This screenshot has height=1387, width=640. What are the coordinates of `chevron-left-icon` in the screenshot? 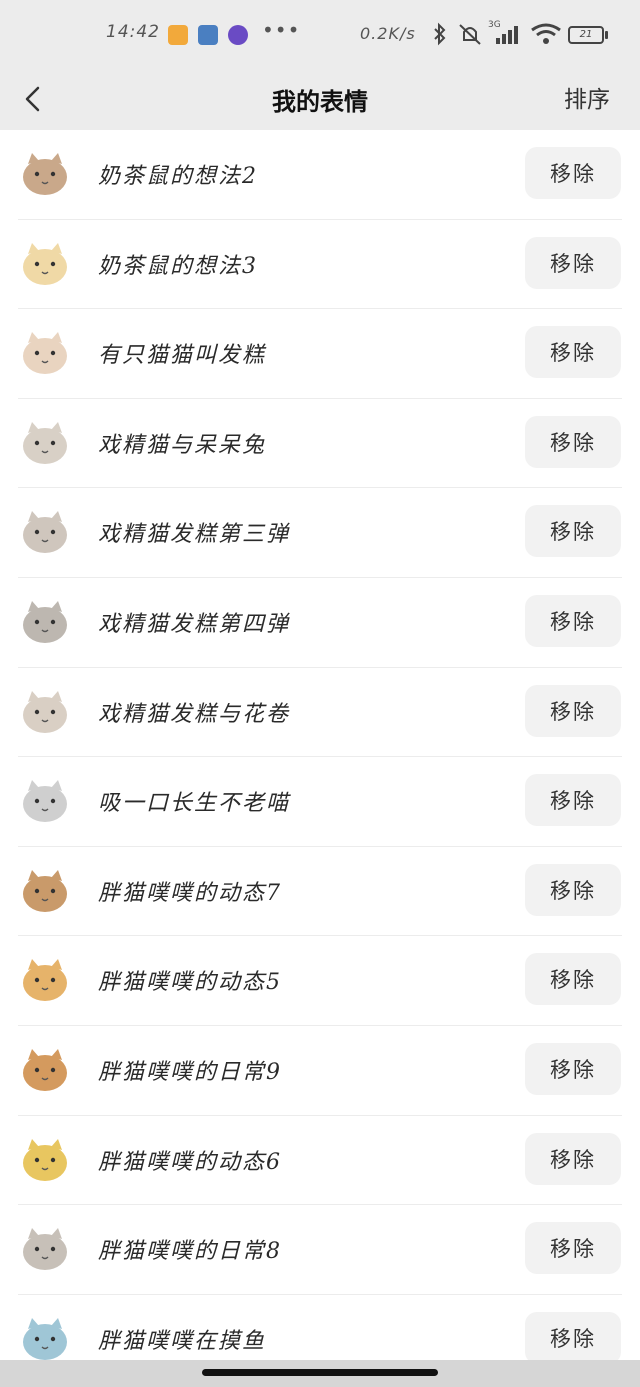 It's located at (32, 99).